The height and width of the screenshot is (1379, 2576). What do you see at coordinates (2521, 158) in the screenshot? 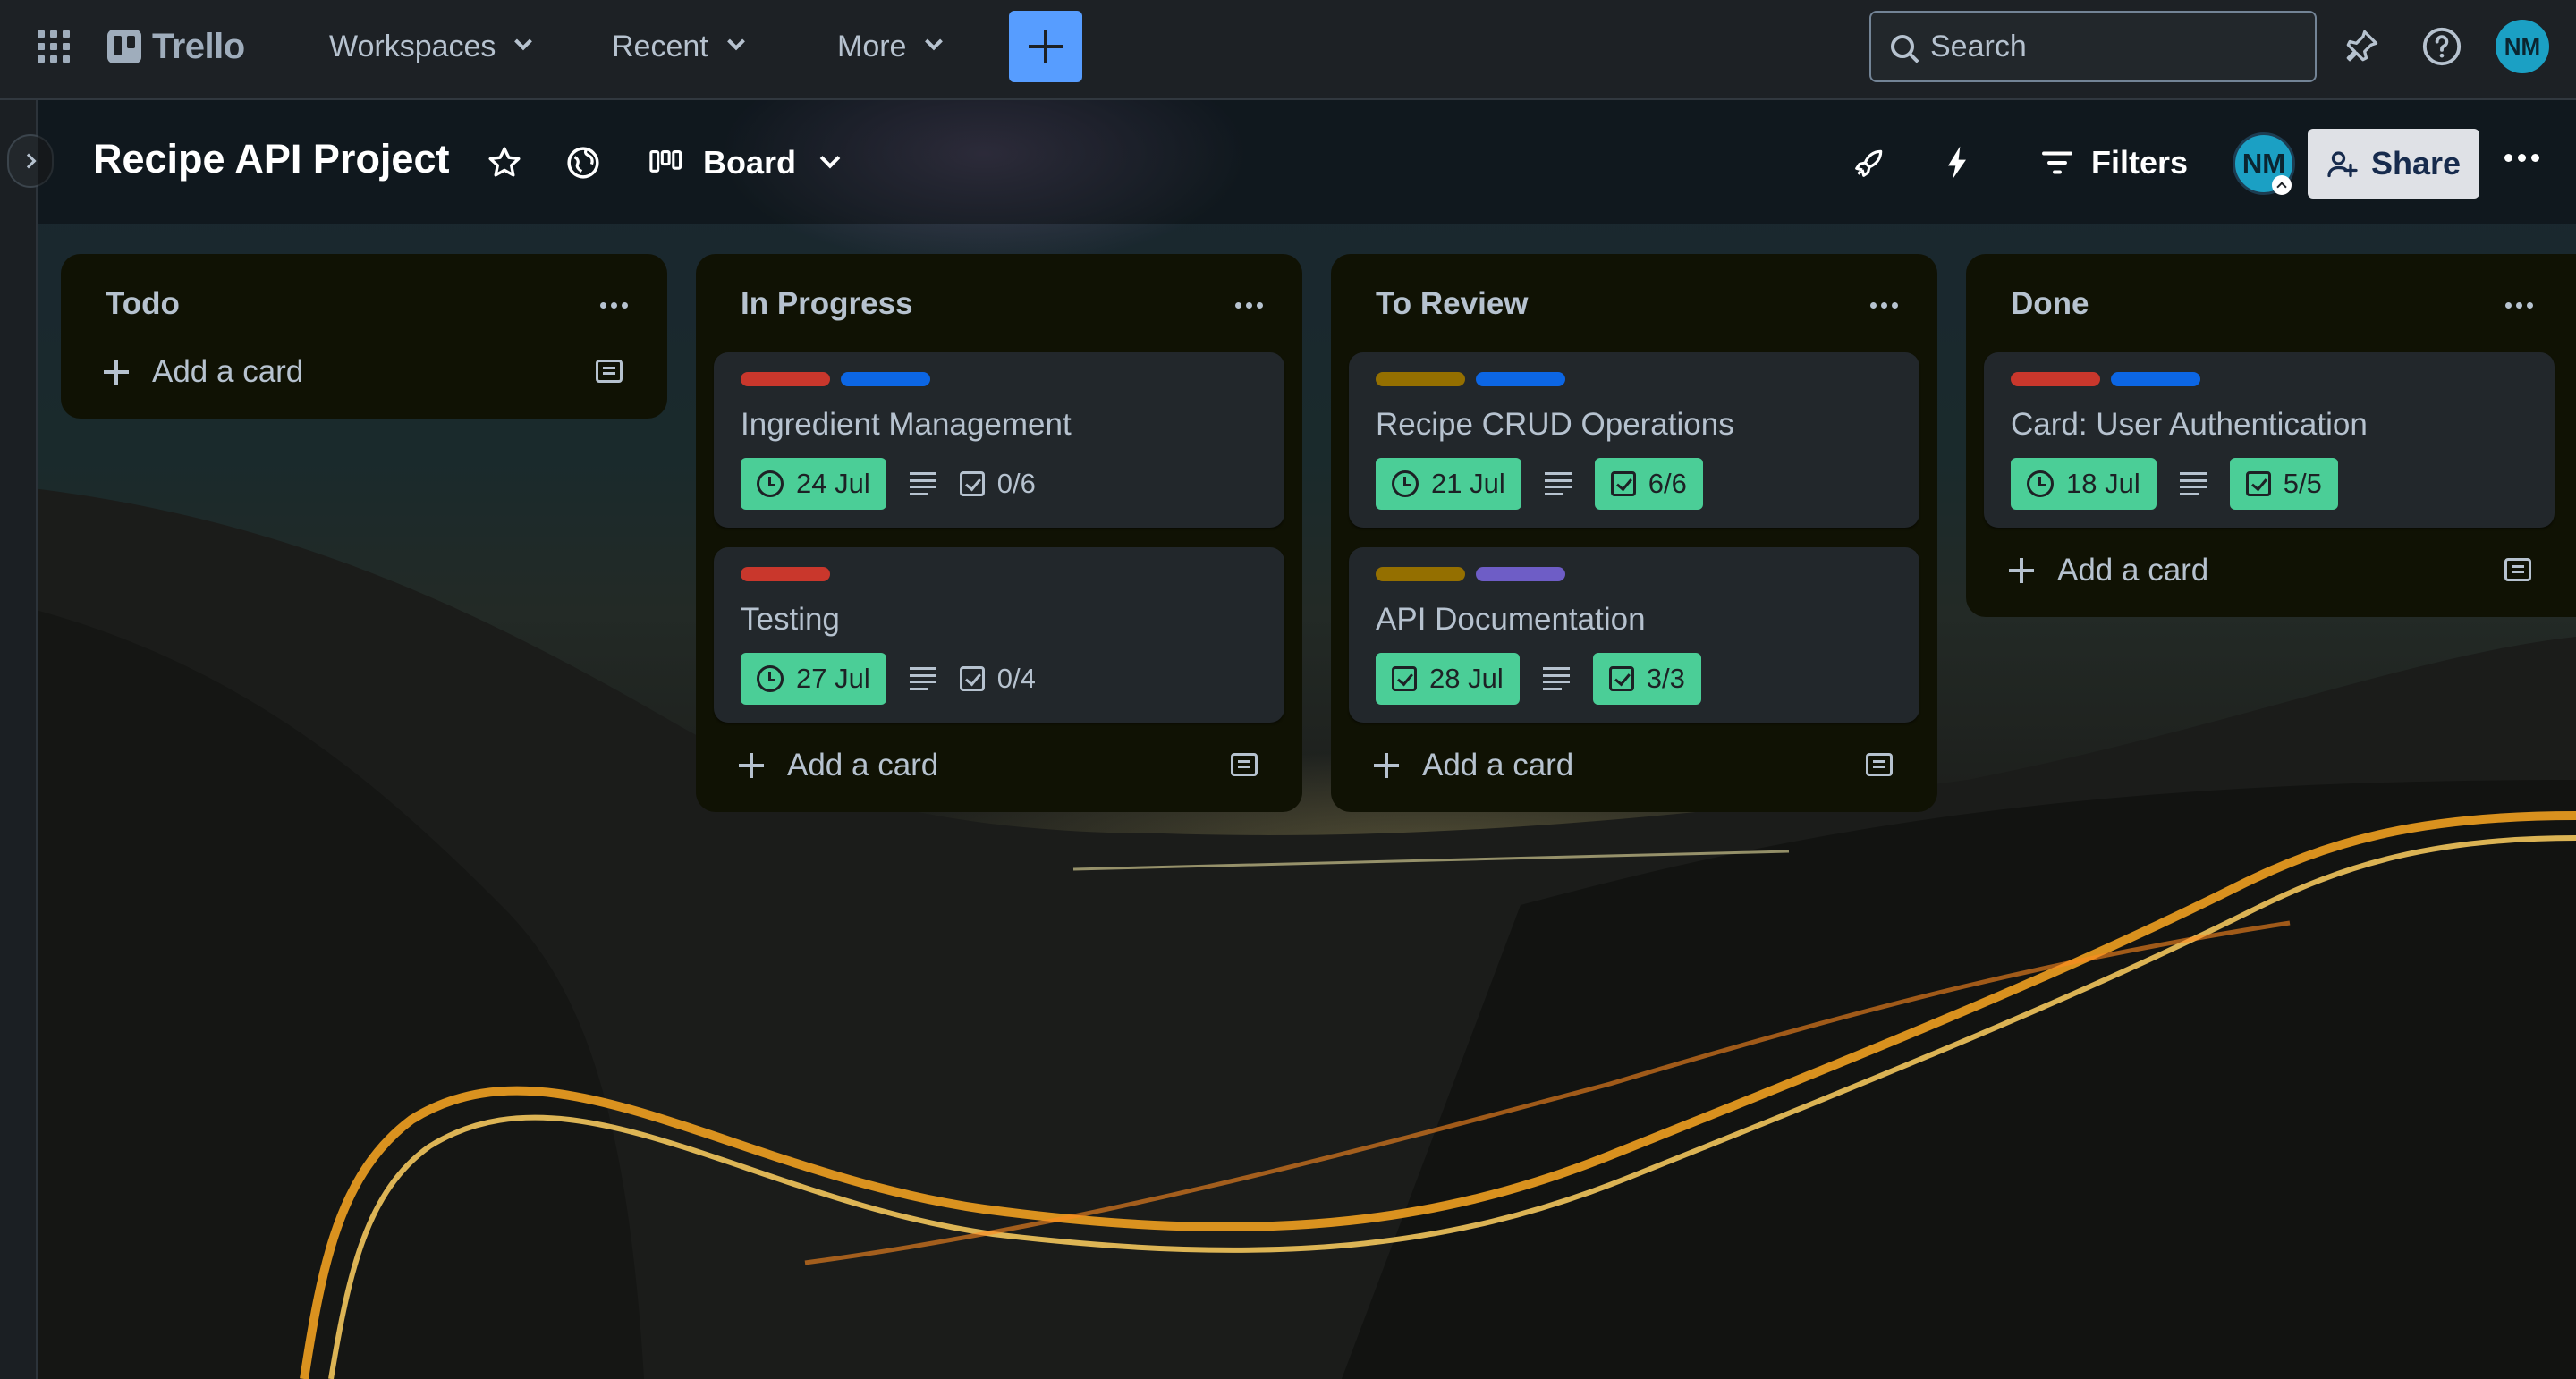
I see `board-menu-icon` at bounding box center [2521, 158].